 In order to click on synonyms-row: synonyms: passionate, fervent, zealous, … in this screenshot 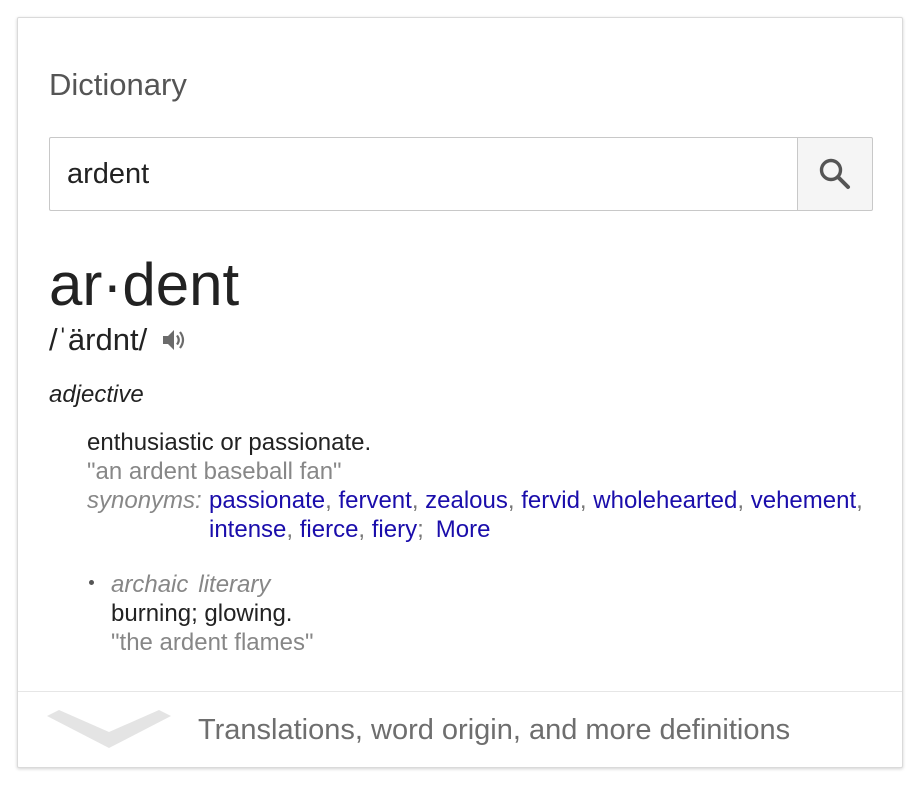, I will do `click(487, 515)`.